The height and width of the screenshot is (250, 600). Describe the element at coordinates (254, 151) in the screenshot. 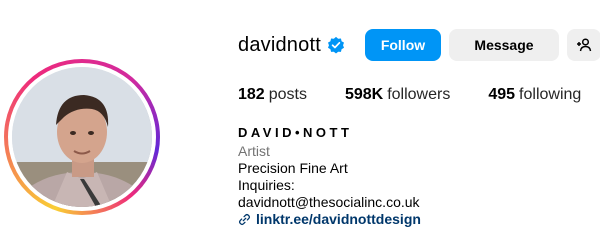

I see `profile-category: Artist` at that location.